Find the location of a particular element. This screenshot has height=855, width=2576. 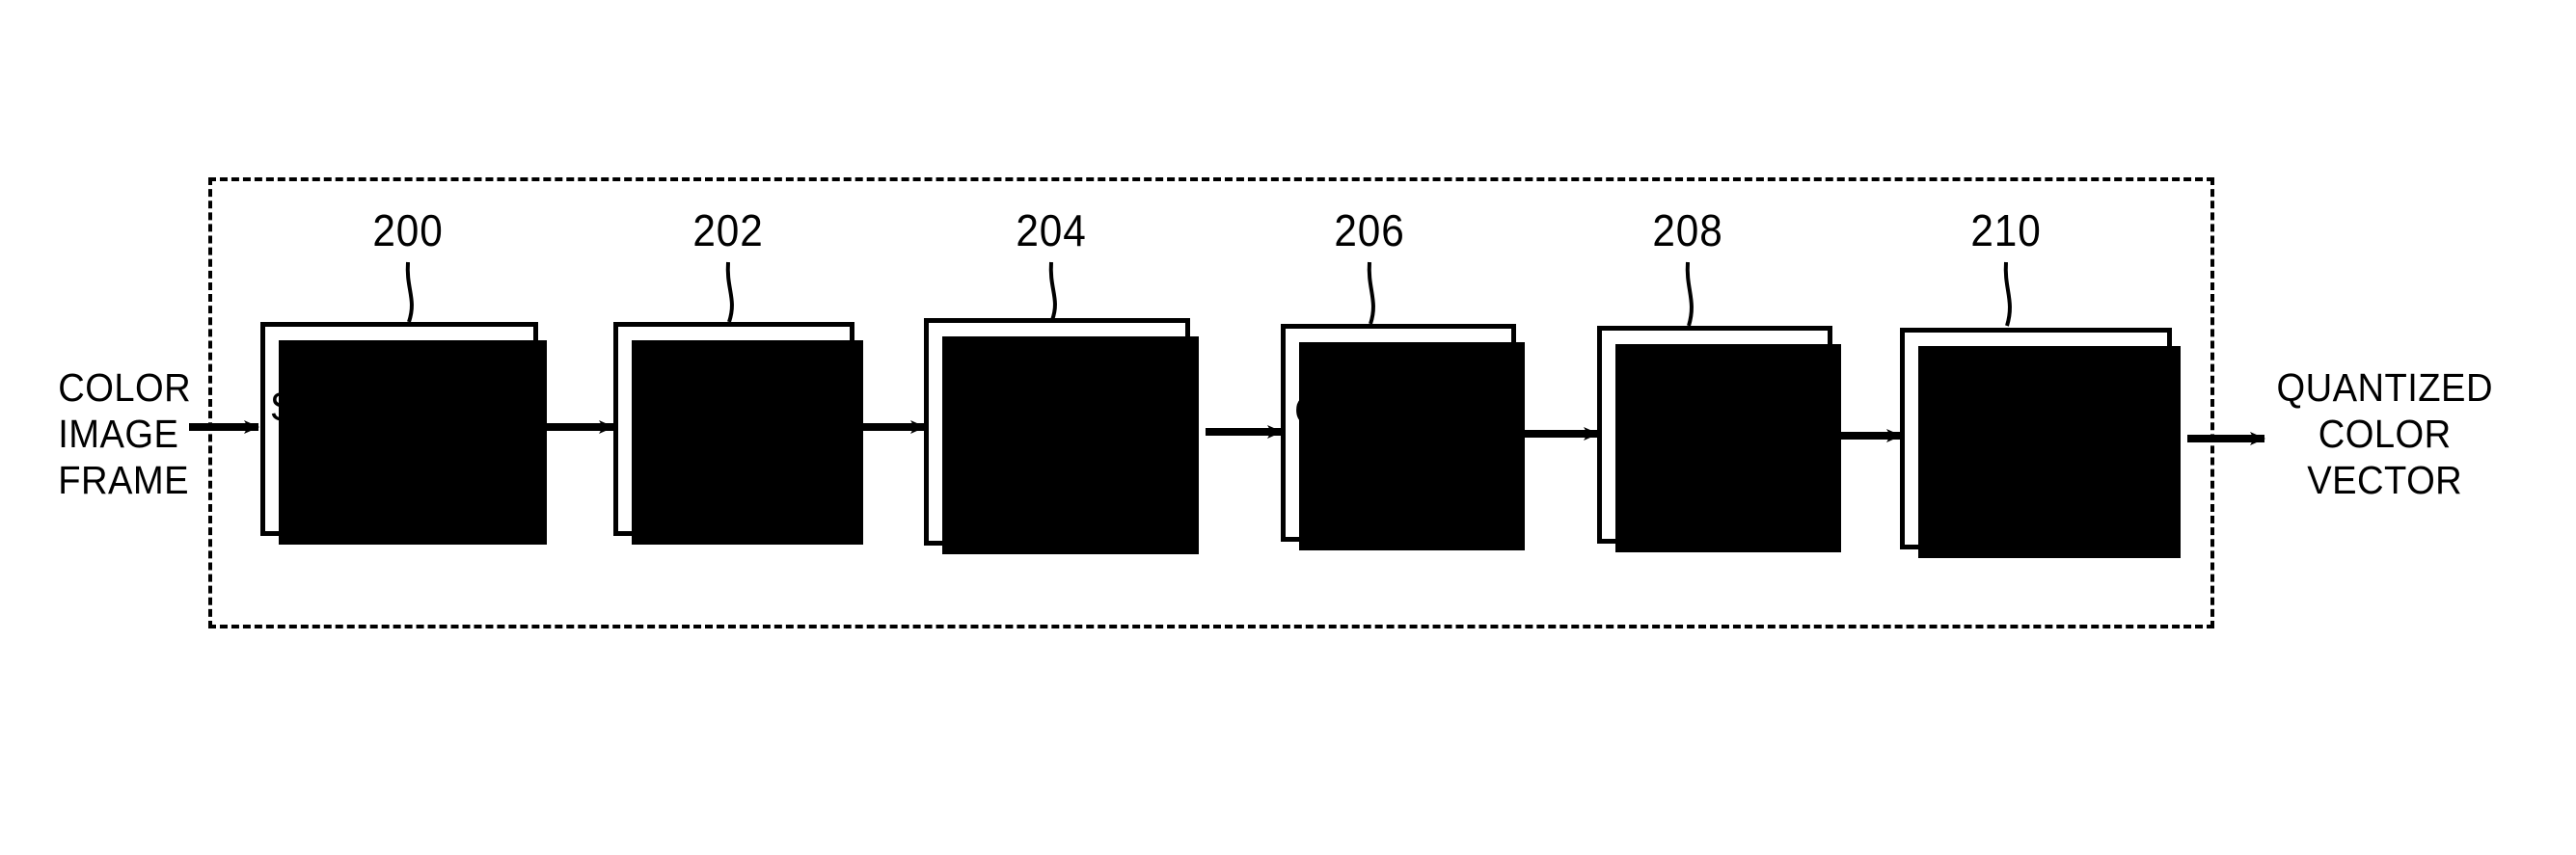

block-label-grouping-unit: GROUPING UNIT is located at coordinates (1398, 432).